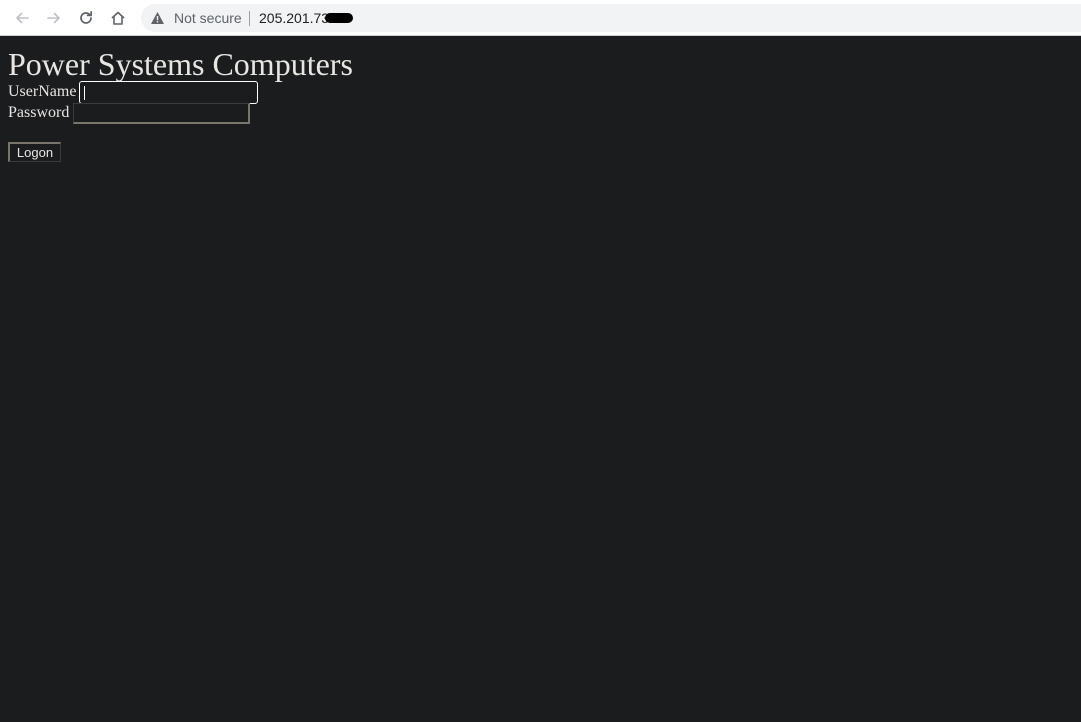 Image resolution: width=1081 pixels, height=722 pixels. I want to click on security-status: Not secure, so click(208, 18).